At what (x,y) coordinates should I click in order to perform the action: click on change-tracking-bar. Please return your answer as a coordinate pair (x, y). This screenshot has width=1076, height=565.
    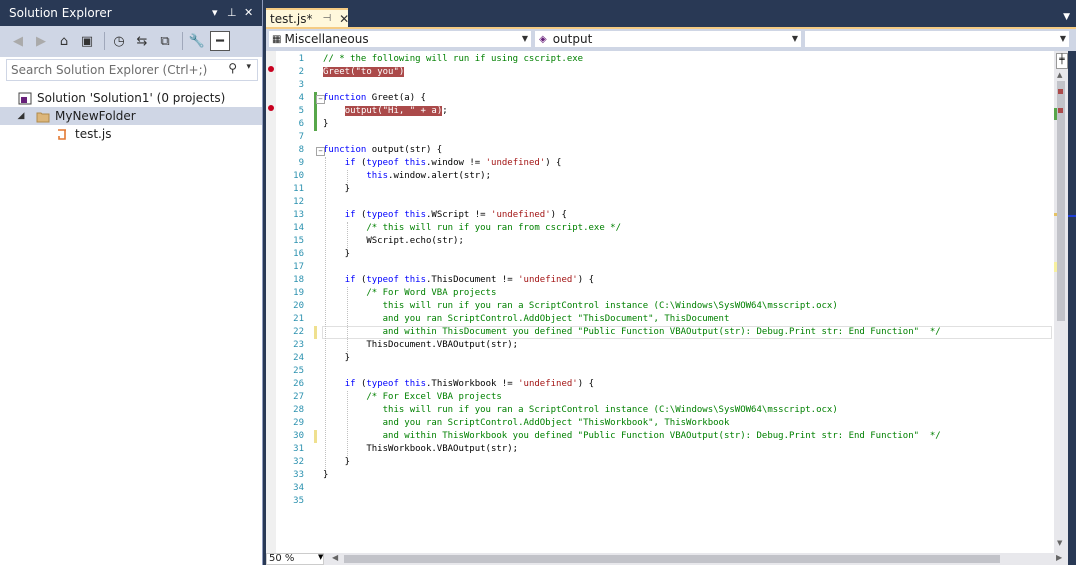
    Looking at the image, I should click on (315, 332).